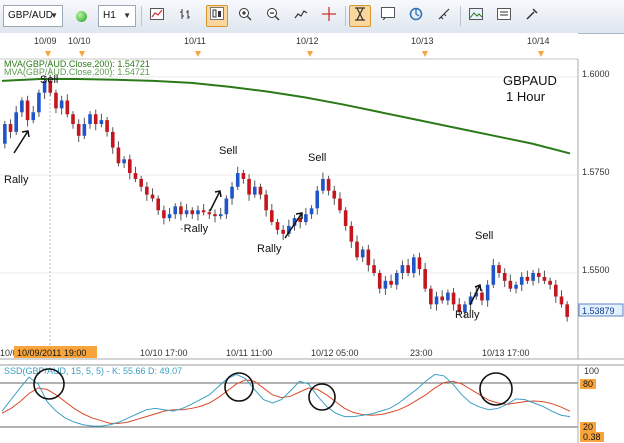 The width and height of the screenshot is (624, 443). I want to click on crosshair-button, so click(329, 16).